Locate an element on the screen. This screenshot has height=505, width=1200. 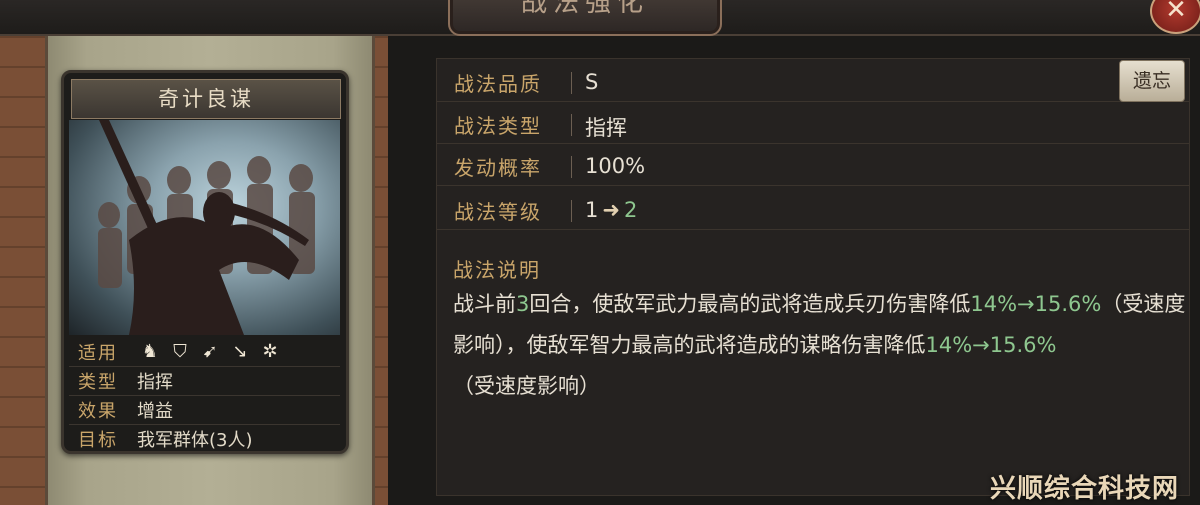
attr-val-type: 指挥 is located at coordinates (155, 382).